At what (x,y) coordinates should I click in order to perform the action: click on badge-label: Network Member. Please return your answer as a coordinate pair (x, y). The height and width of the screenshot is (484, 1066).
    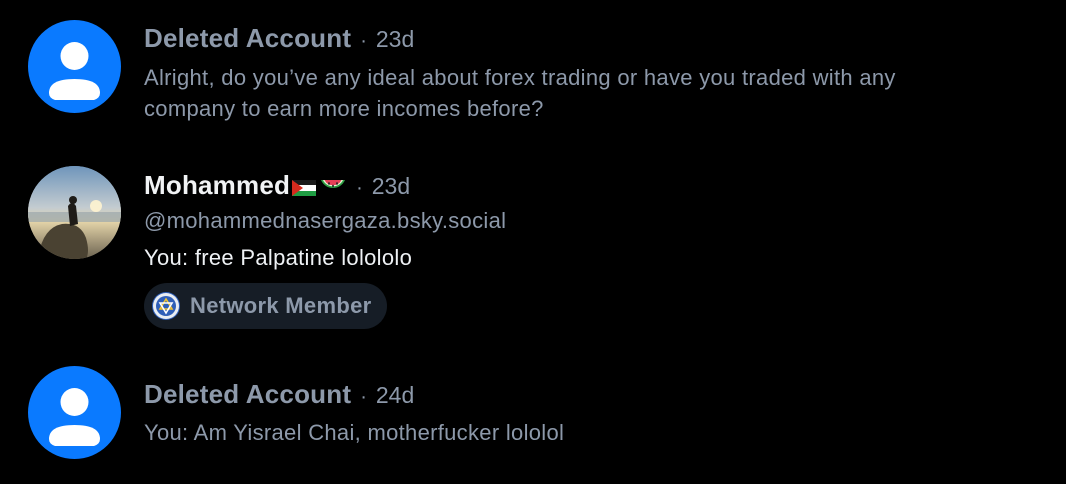
    Looking at the image, I should click on (281, 305).